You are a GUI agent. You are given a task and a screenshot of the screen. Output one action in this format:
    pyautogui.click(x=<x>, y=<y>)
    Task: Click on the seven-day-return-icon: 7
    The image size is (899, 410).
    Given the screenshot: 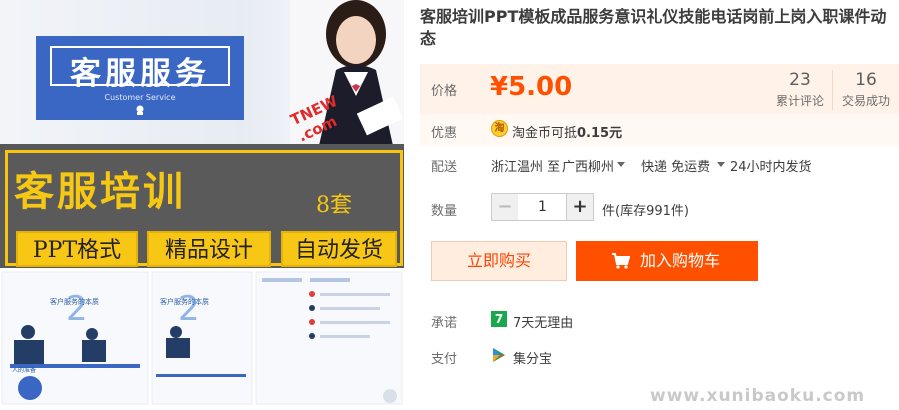 What is the action you would take?
    pyautogui.click(x=499, y=319)
    